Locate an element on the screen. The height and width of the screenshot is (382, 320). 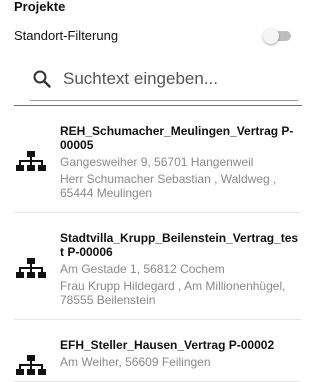
project-address: Gangesweiher 9, 56701 Hangenweil is located at coordinates (157, 162).